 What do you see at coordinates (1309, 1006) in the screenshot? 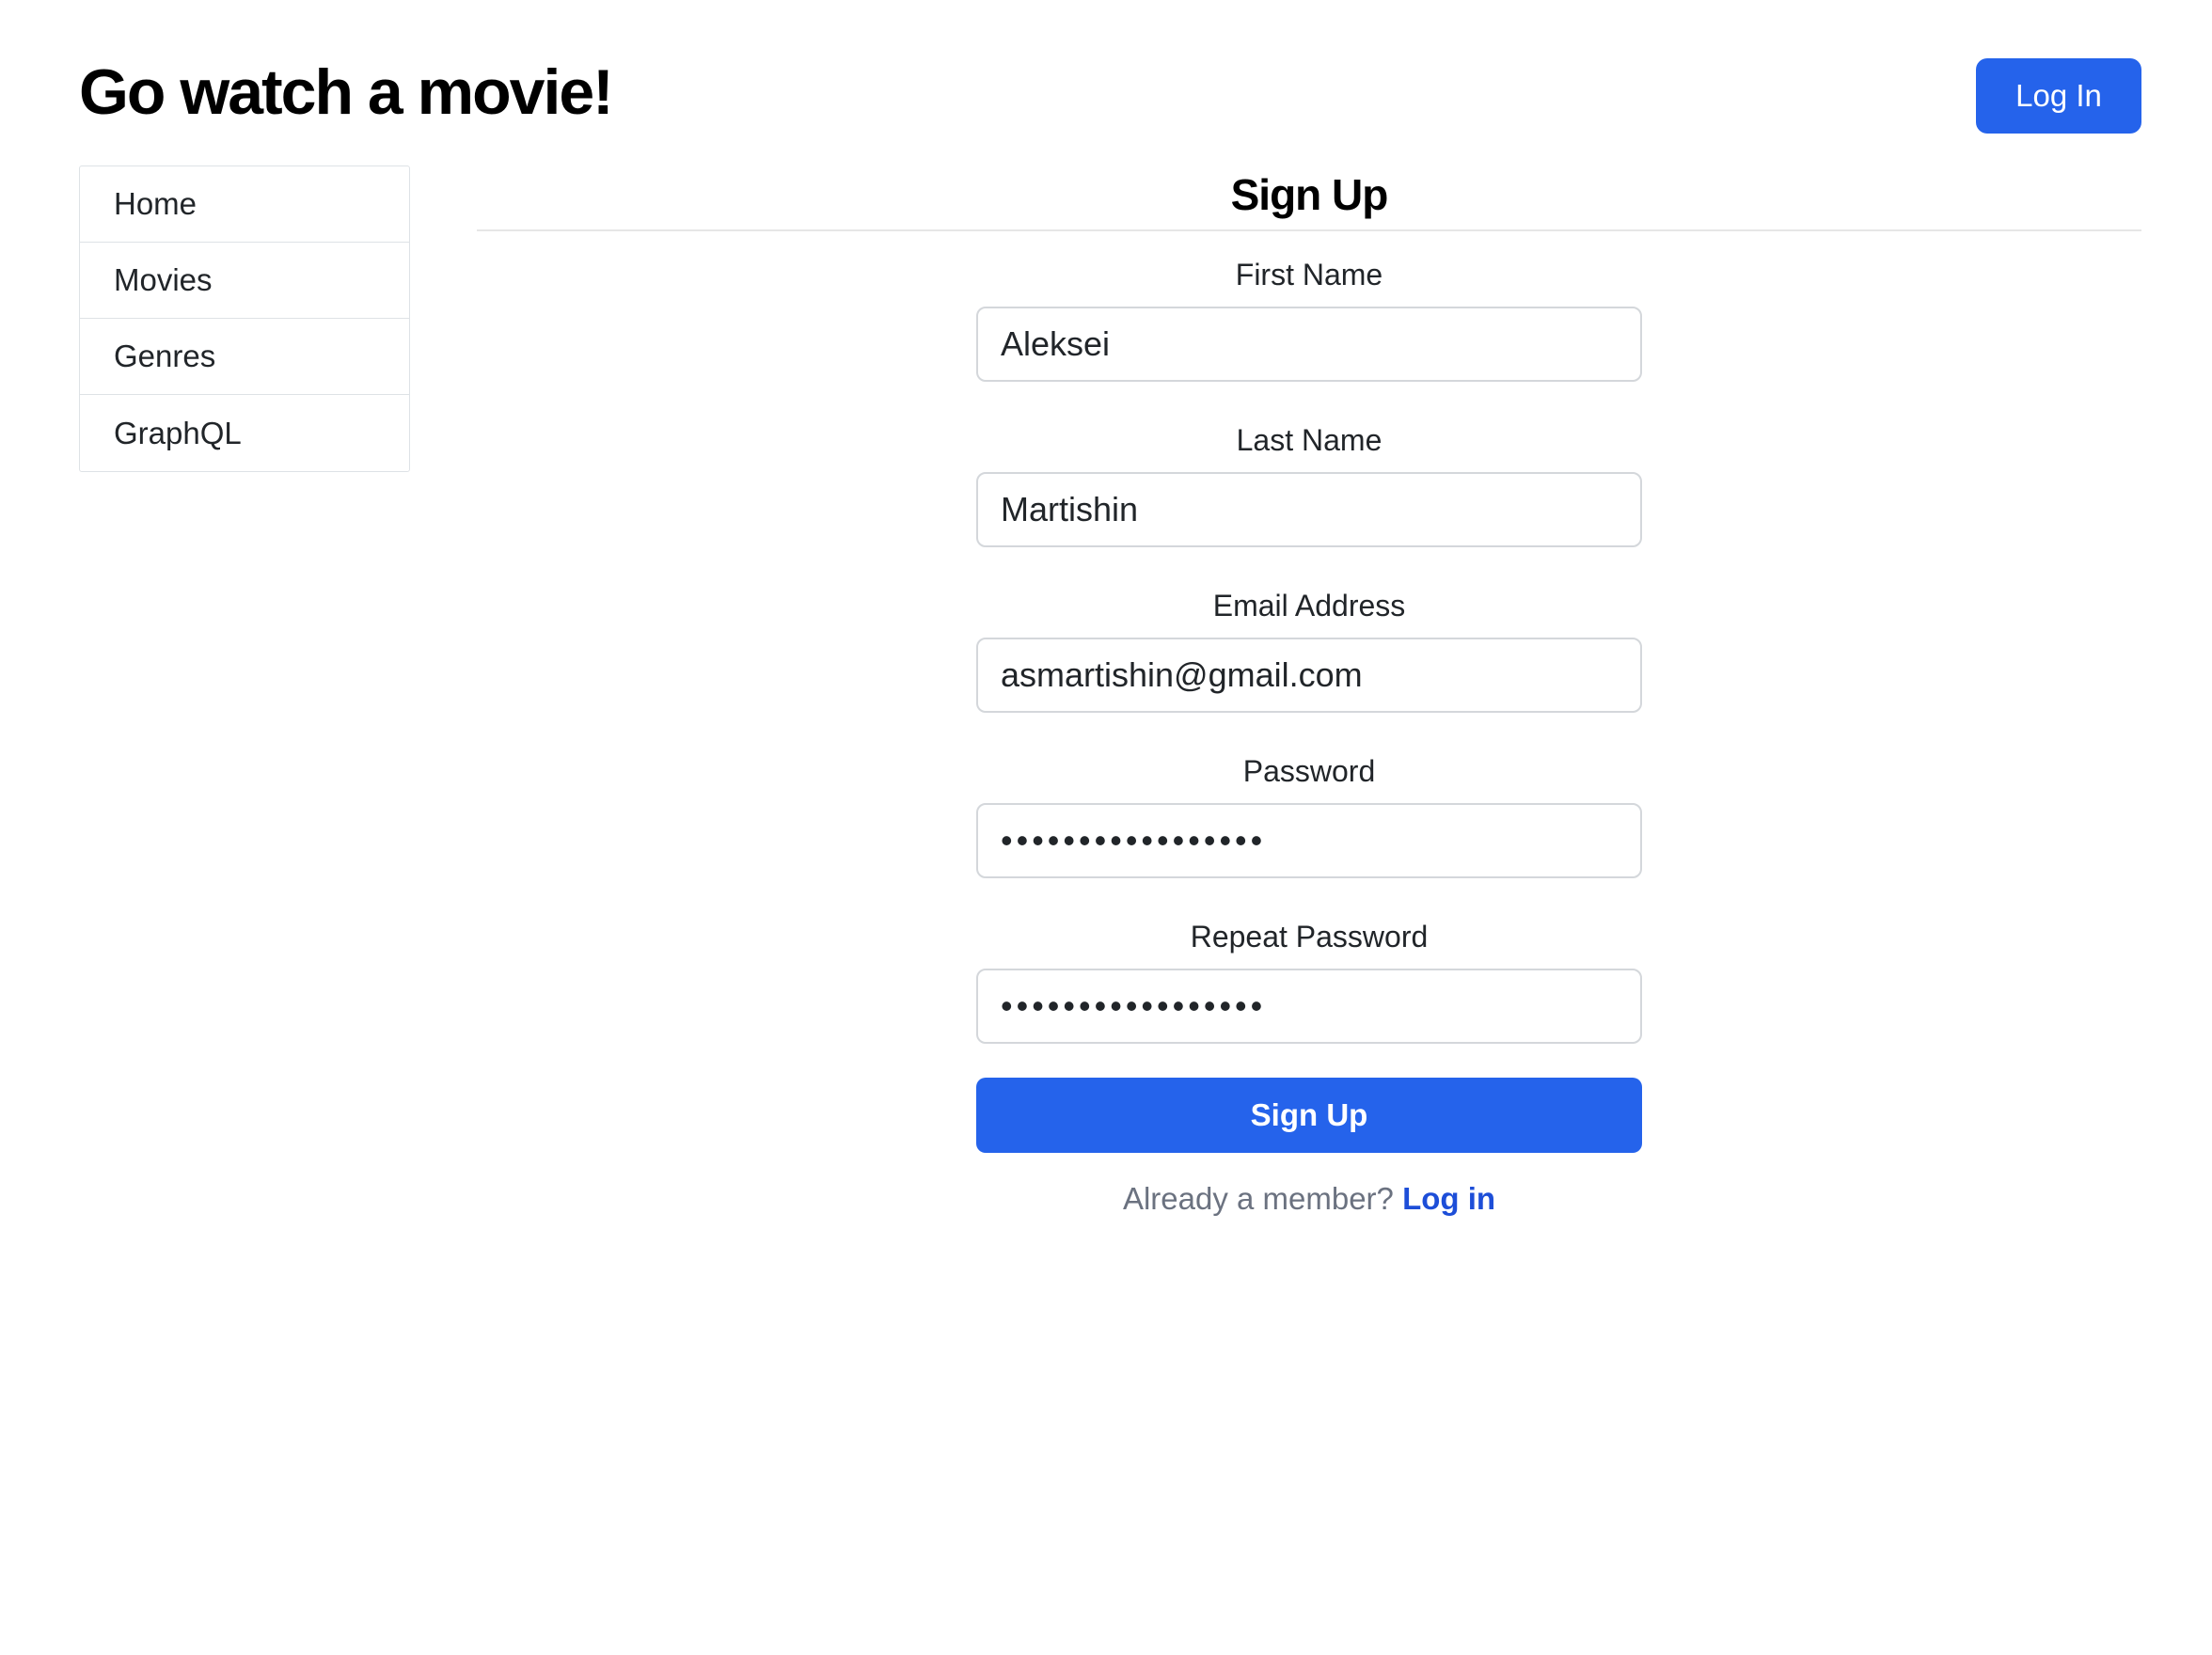
I see `repeat-password-input` at bounding box center [1309, 1006].